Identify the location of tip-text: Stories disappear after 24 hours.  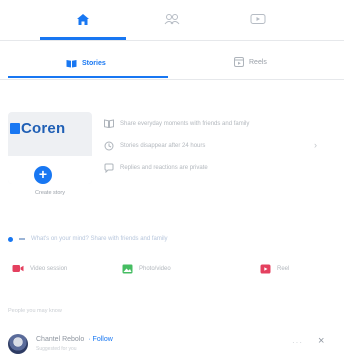
(163, 145).